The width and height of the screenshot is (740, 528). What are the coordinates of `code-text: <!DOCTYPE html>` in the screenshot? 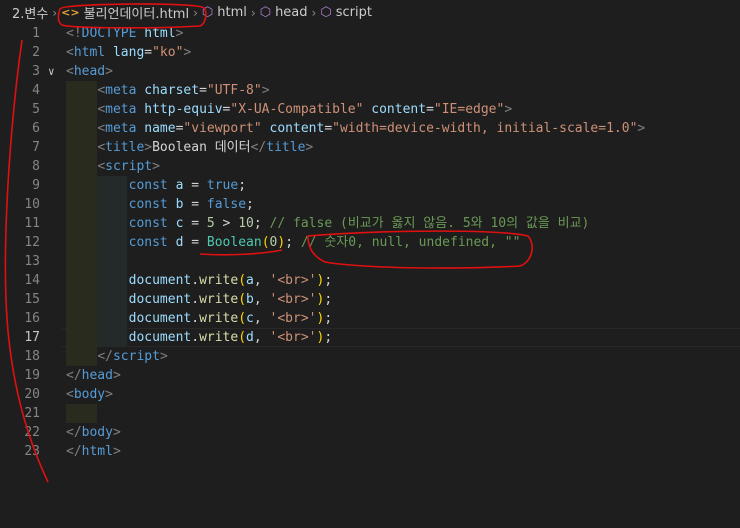 It's located at (124, 33).